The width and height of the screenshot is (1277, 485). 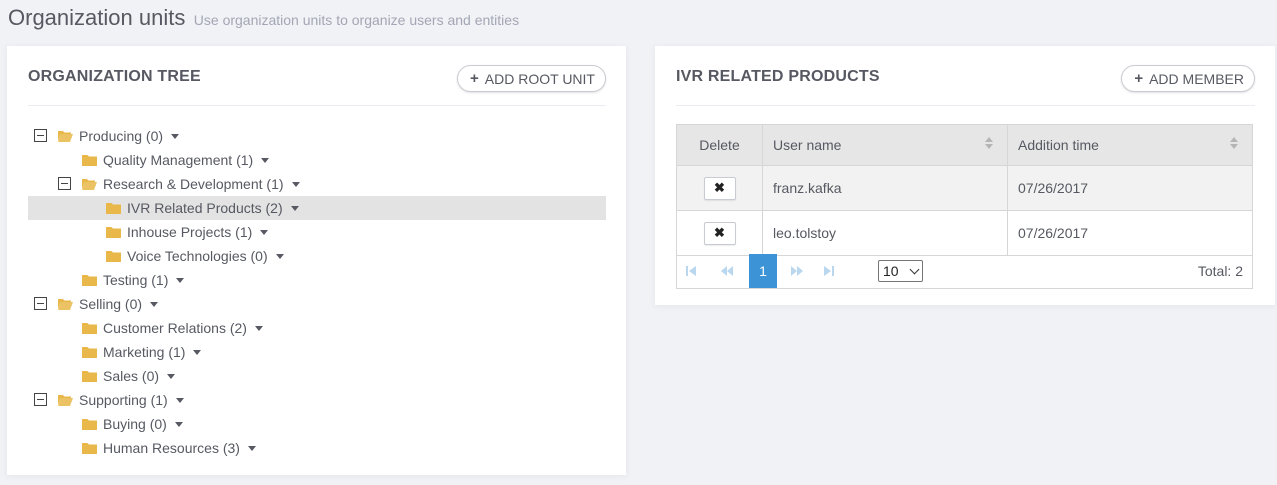 What do you see at coordinates (193, 184) in the screenshot?
I see `tree-node-text: Research & Development (1)` at bounding box center [193, 184].